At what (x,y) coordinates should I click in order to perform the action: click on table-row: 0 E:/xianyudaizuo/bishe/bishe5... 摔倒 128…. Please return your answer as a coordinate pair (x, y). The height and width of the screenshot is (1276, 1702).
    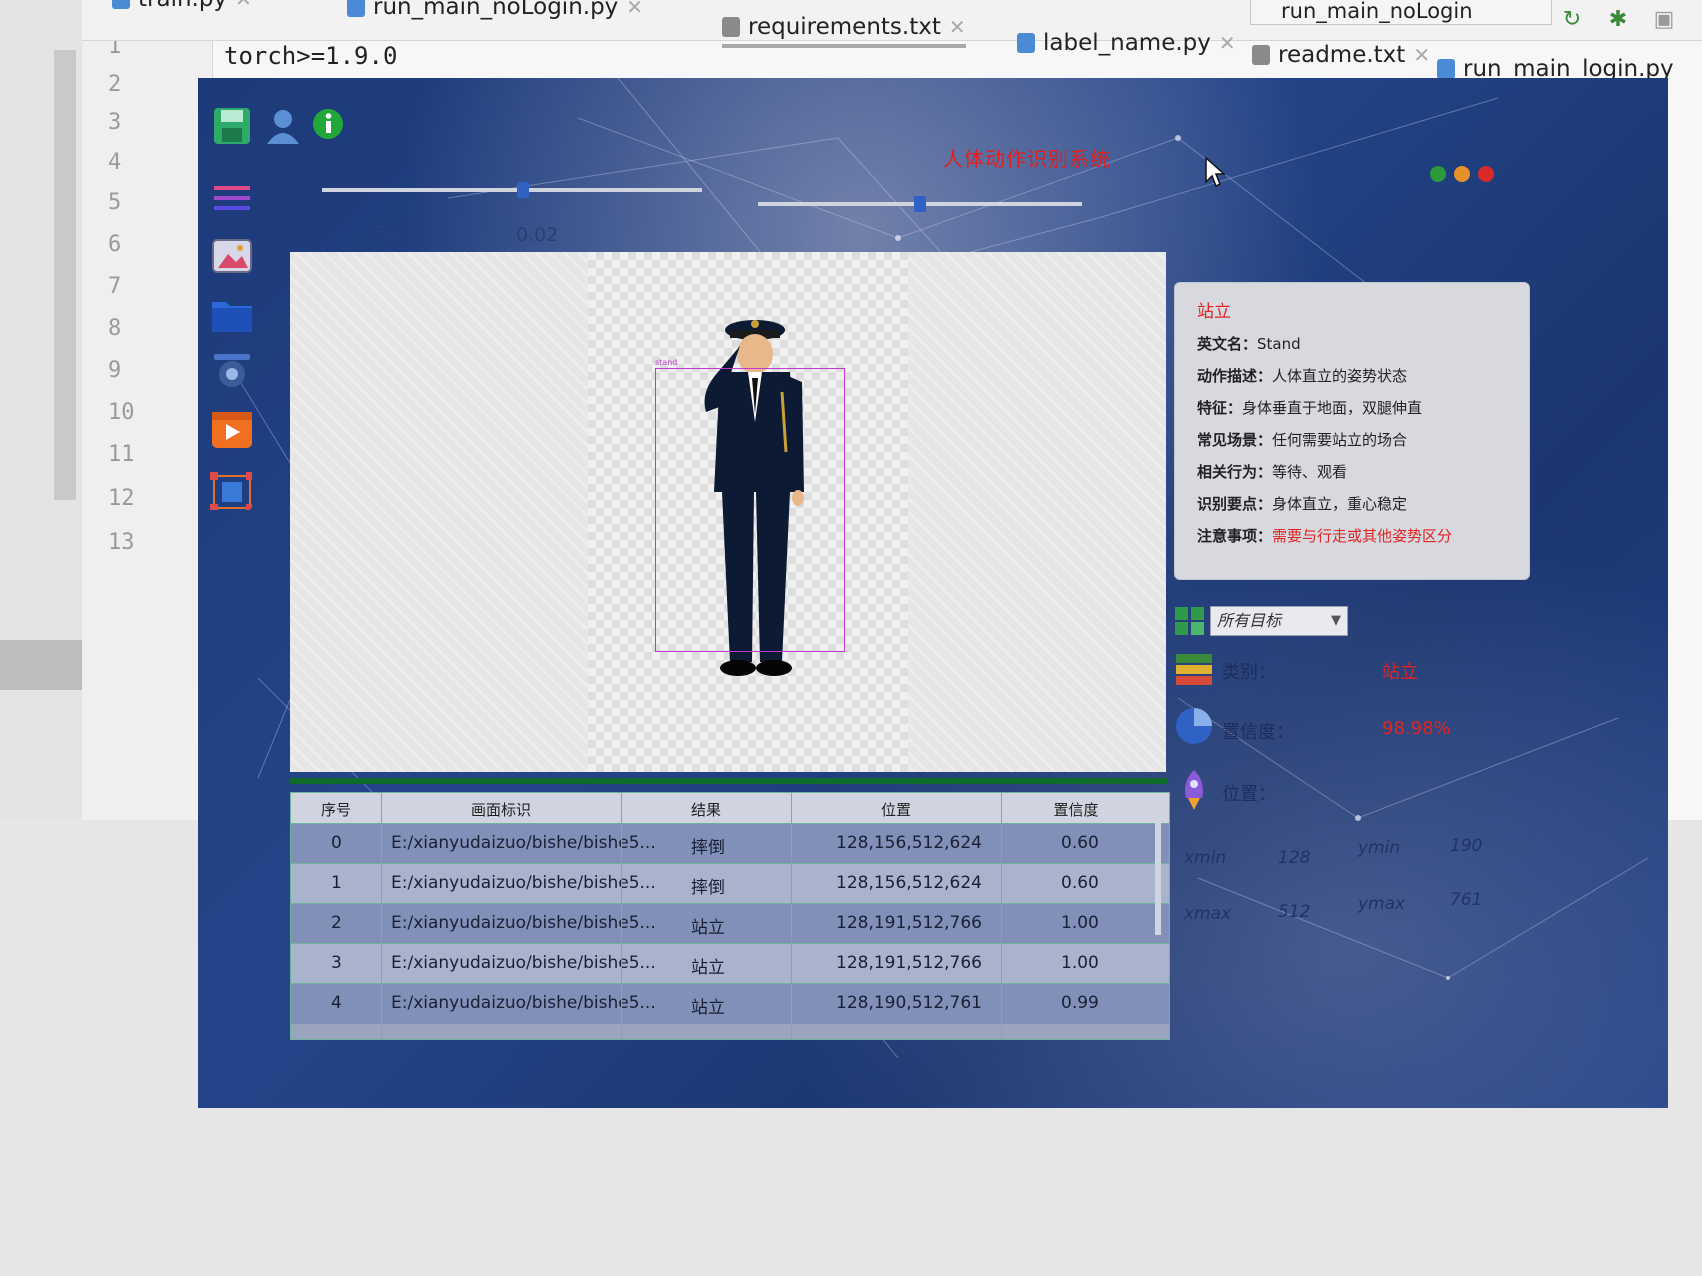
    Looking at the image, I should click on (730, 843).